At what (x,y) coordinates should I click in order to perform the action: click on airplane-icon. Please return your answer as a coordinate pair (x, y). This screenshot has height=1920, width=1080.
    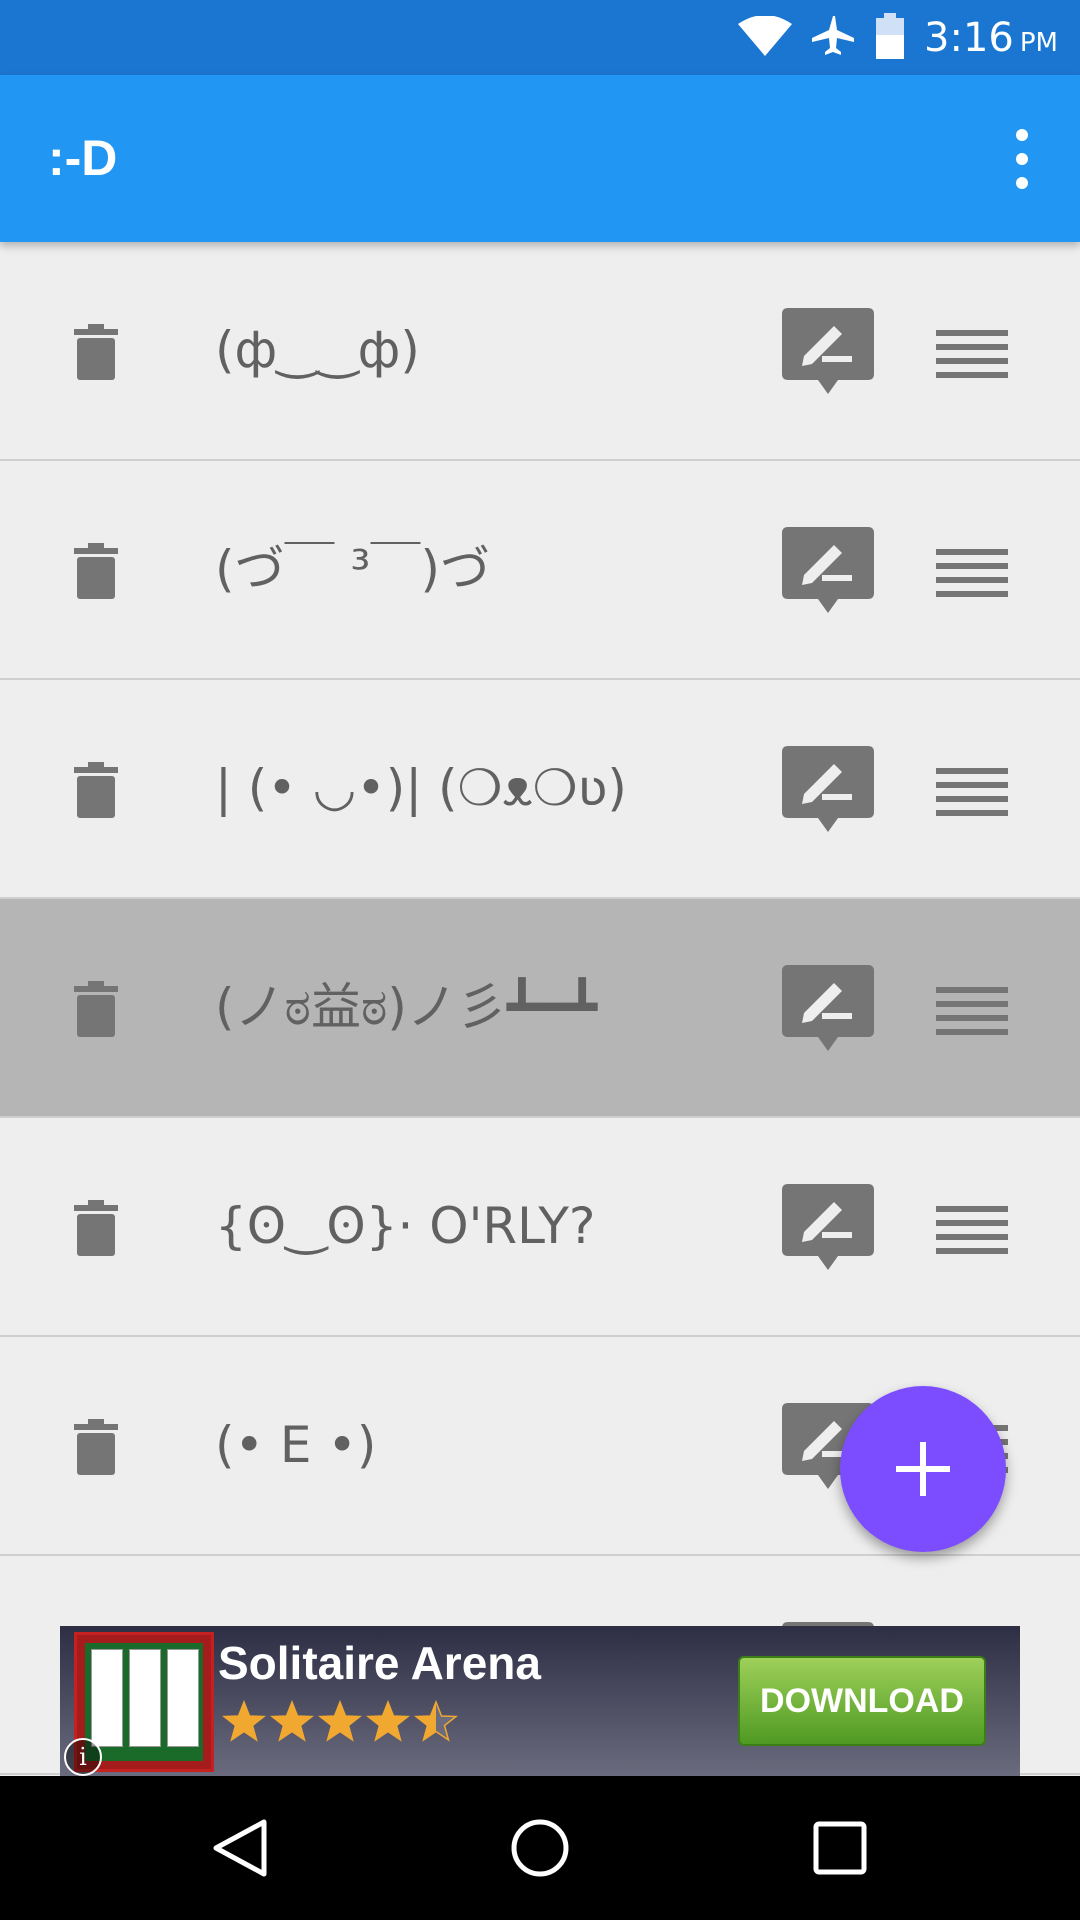
    Looking at the image, I should click on (834, 38).